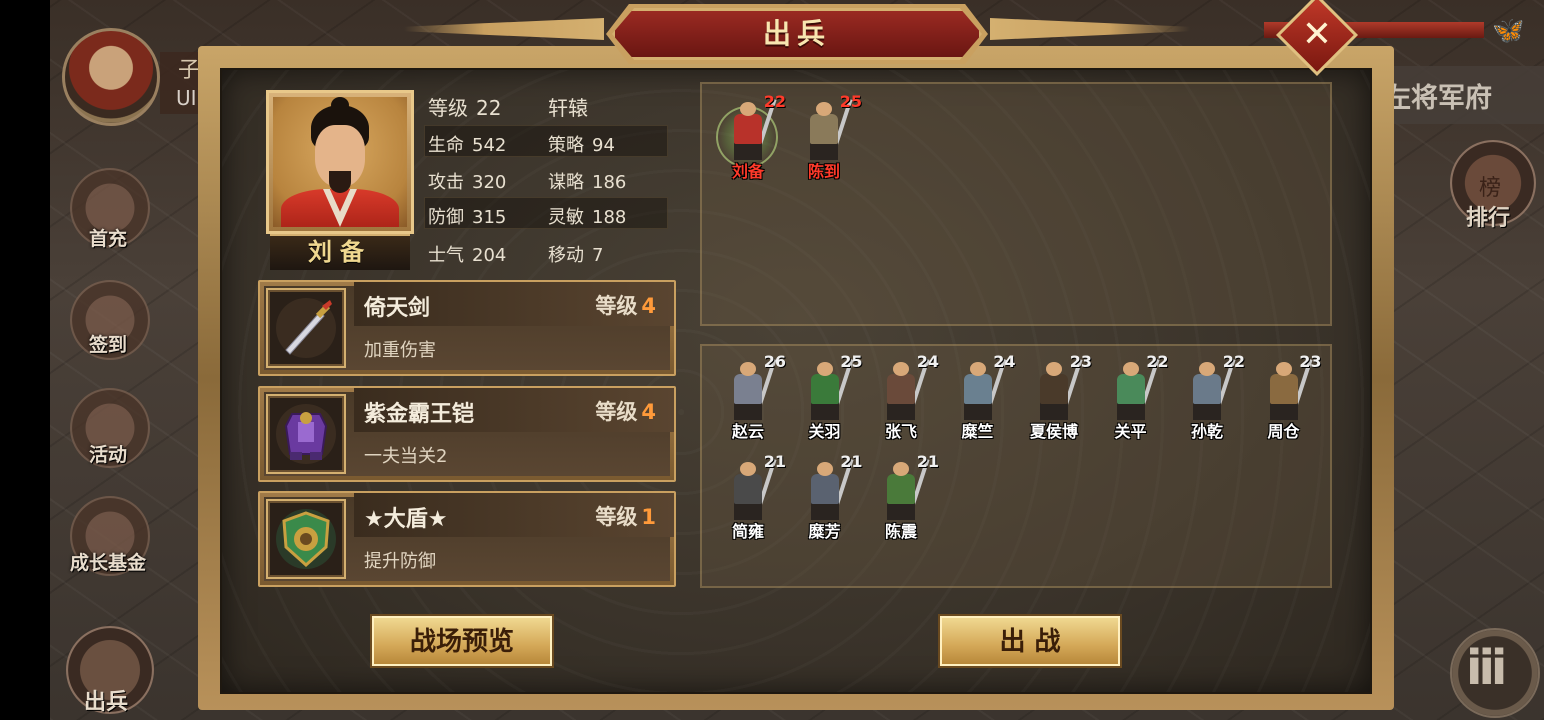 This screenshot has width=1544, height=720. What do you see at coordinates (306, 539) in the screenshot?
I see `shield-icon` at bounding box center [306, 539].